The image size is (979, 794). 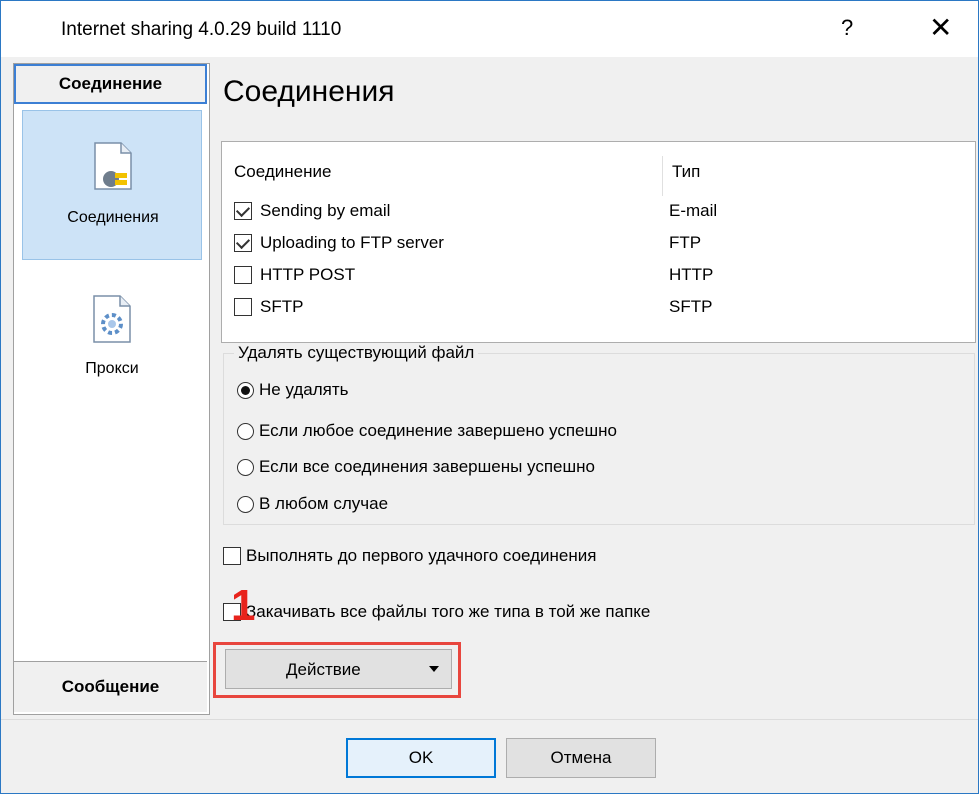 What do you see at coordinates (309, 91) in the screenshot?
I see `page-title: Соединения` at bounding box center [309, 91].